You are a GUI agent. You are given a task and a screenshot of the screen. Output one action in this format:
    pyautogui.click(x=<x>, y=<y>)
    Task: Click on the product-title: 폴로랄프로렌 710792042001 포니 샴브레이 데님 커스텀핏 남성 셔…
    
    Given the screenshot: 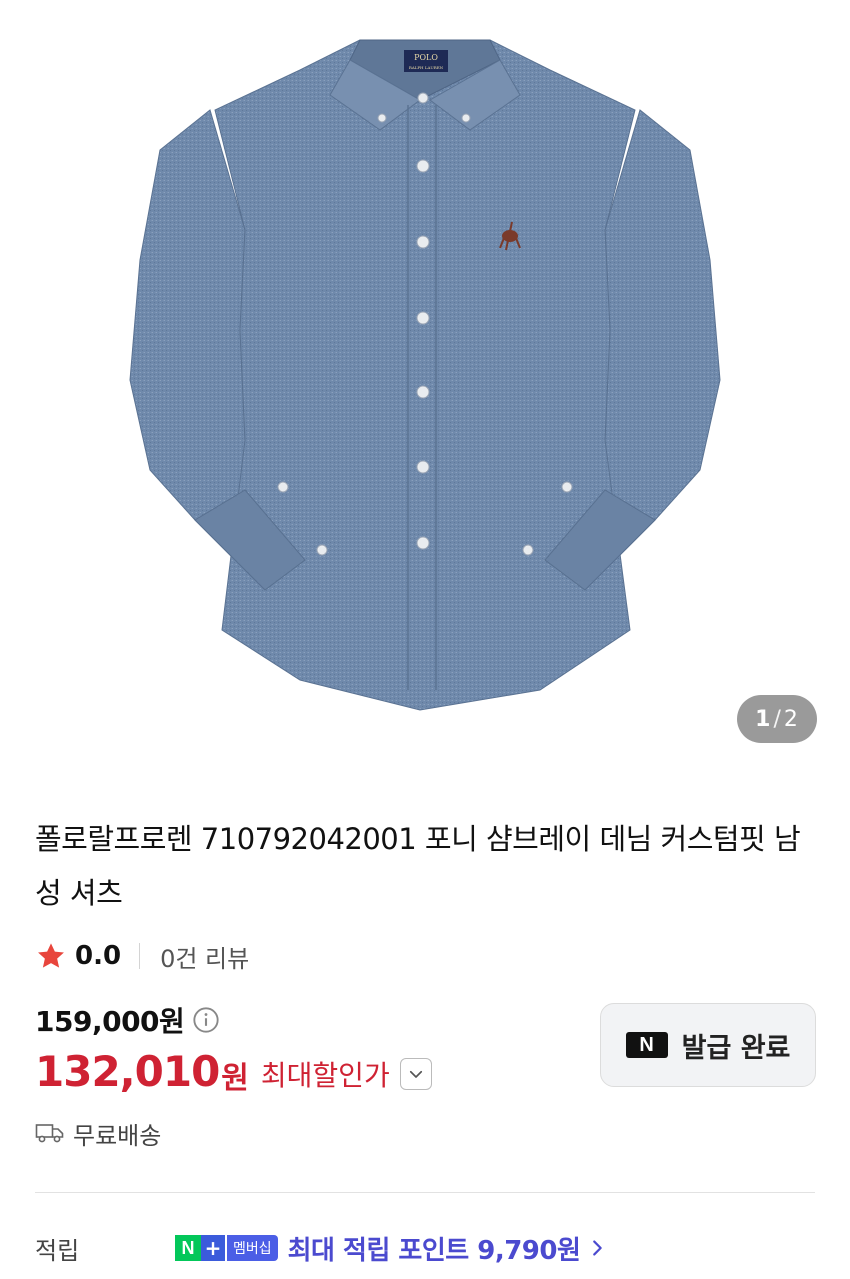 What is the action you would take?
    pyautogui.click(x=418, y=866)
    